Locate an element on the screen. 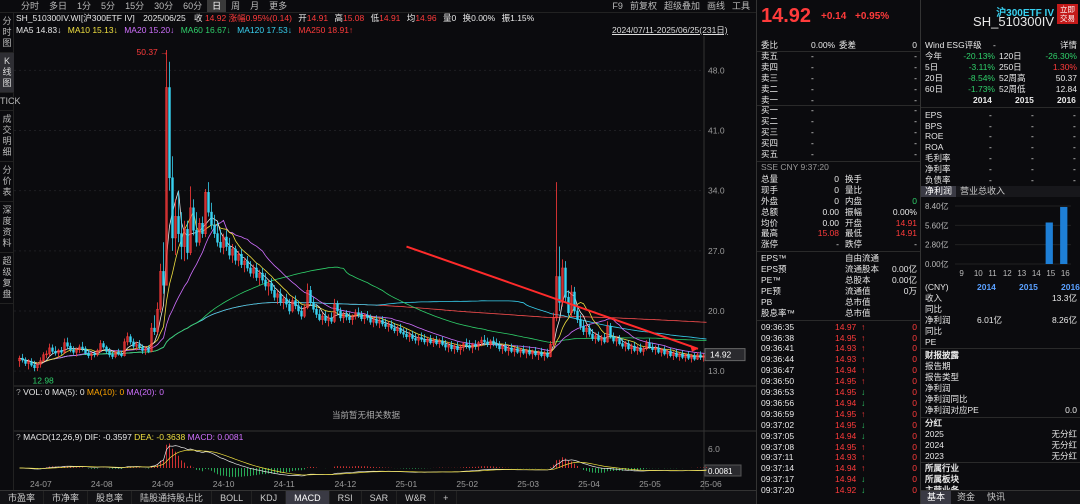  tick-row: 09:37:20 14.92 ↓ 0 is located at coordinates (839, 490).